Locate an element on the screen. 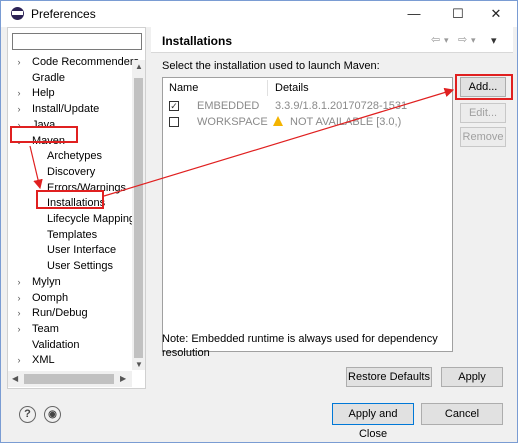 This screenshot has width=518, height=444. window-title: Preferences is located at coordinates (63, 14).